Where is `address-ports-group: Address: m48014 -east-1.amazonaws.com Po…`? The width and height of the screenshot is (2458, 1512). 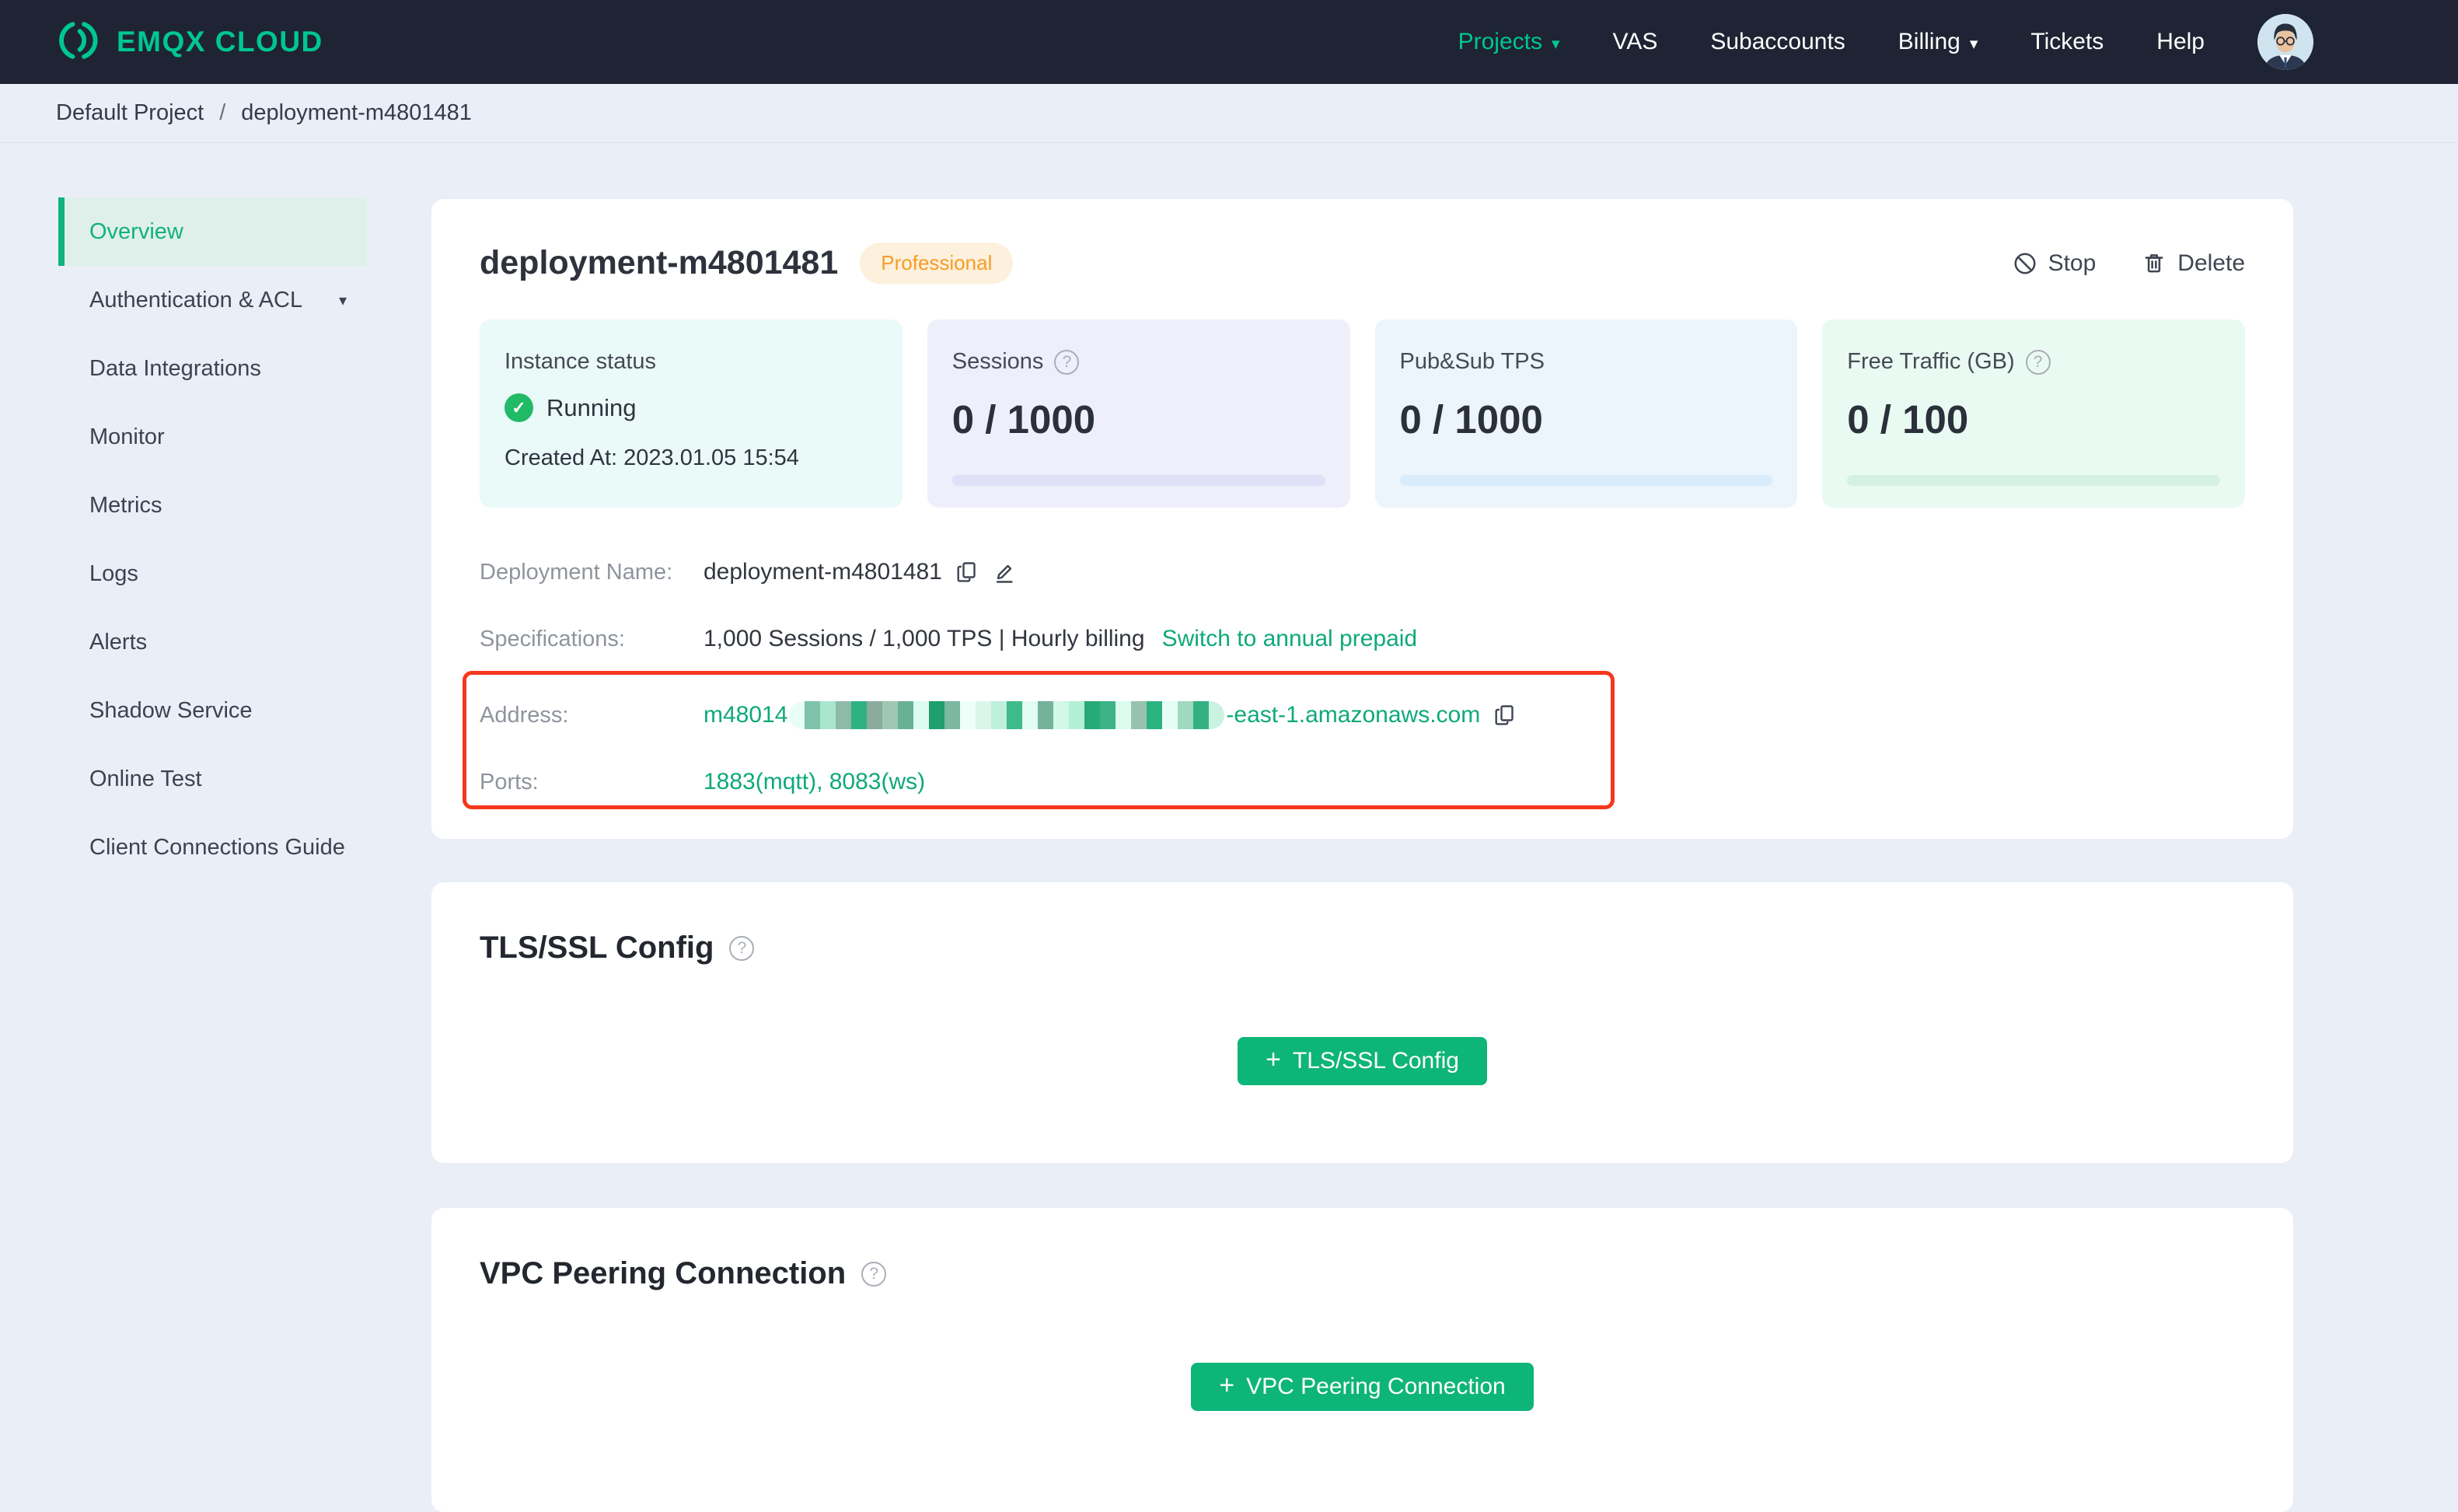 address-ports-group: Address: m48014 -east-1.amazonaws.com Po… is located at coordinates (1354, 740).